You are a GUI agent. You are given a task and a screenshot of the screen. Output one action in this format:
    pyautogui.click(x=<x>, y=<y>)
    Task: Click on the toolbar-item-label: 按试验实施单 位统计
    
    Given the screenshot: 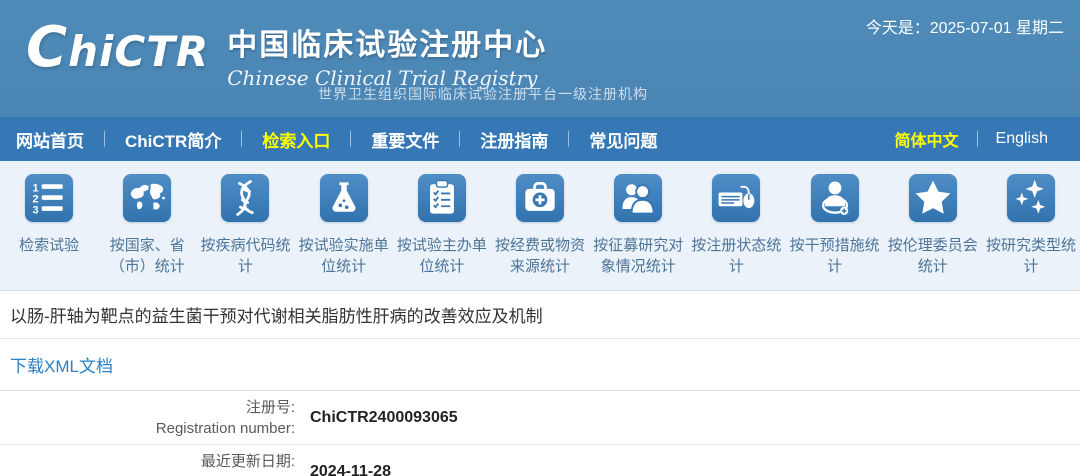 What is the action you would take?
    pyautogui.click(x=343, y=256)
    